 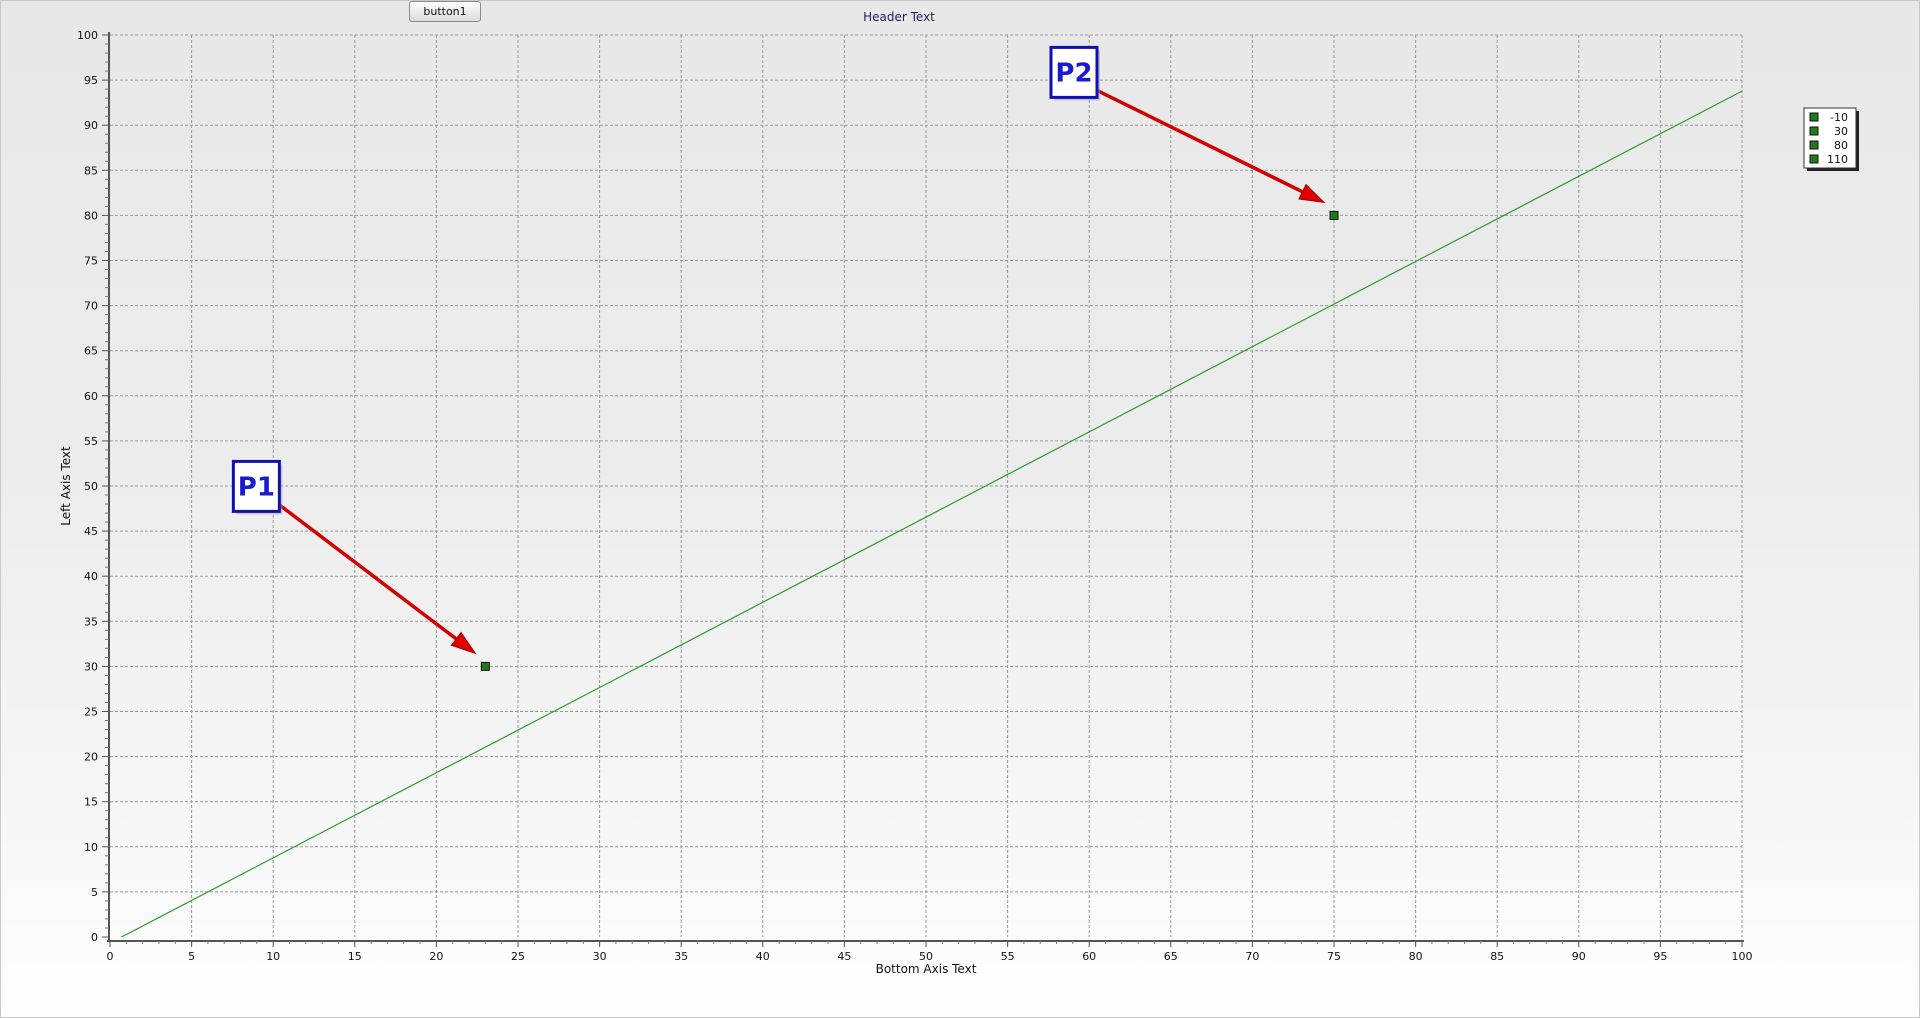 I want to click on y-tick-label: 35, so click(x=91, y=621).